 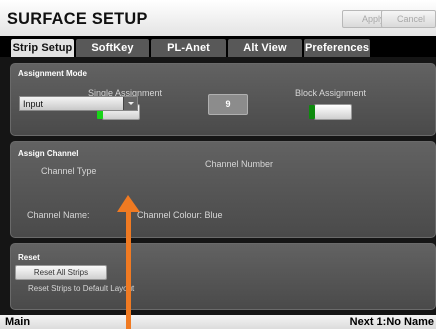 I want to click on tab-preferences: Preferences, so click(x=337, y=48).